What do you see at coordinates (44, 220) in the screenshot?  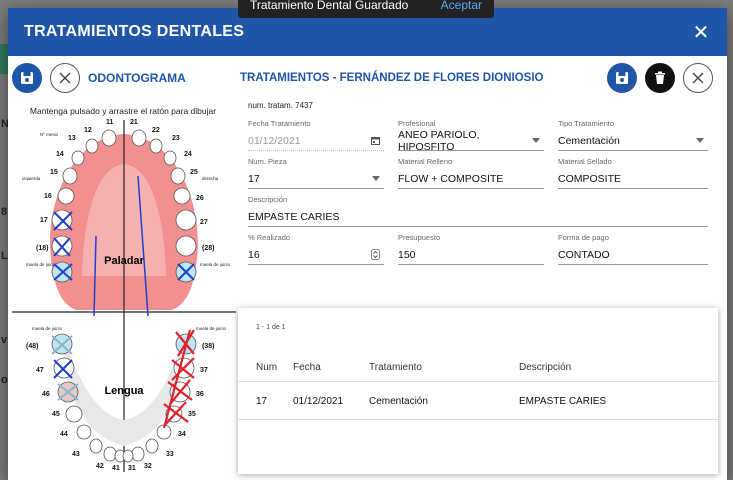 I see `svg-text: 17` at bounding box center [44, 220].